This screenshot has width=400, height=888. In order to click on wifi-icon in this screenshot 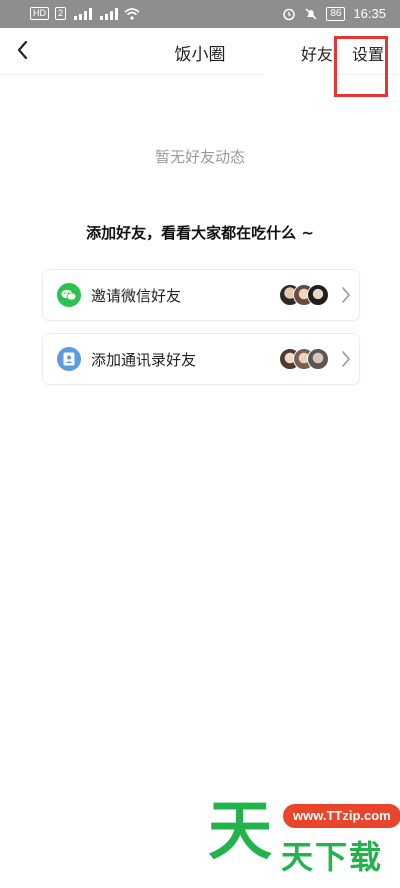, I will do `click(132, 13)`.